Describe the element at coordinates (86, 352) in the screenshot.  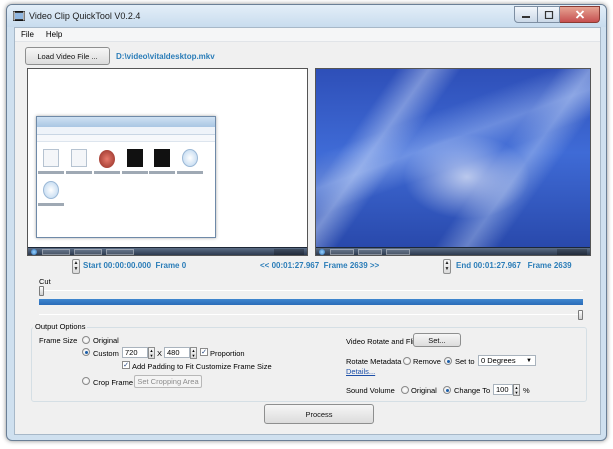
I see `frame-size-custom-radio` at that location.